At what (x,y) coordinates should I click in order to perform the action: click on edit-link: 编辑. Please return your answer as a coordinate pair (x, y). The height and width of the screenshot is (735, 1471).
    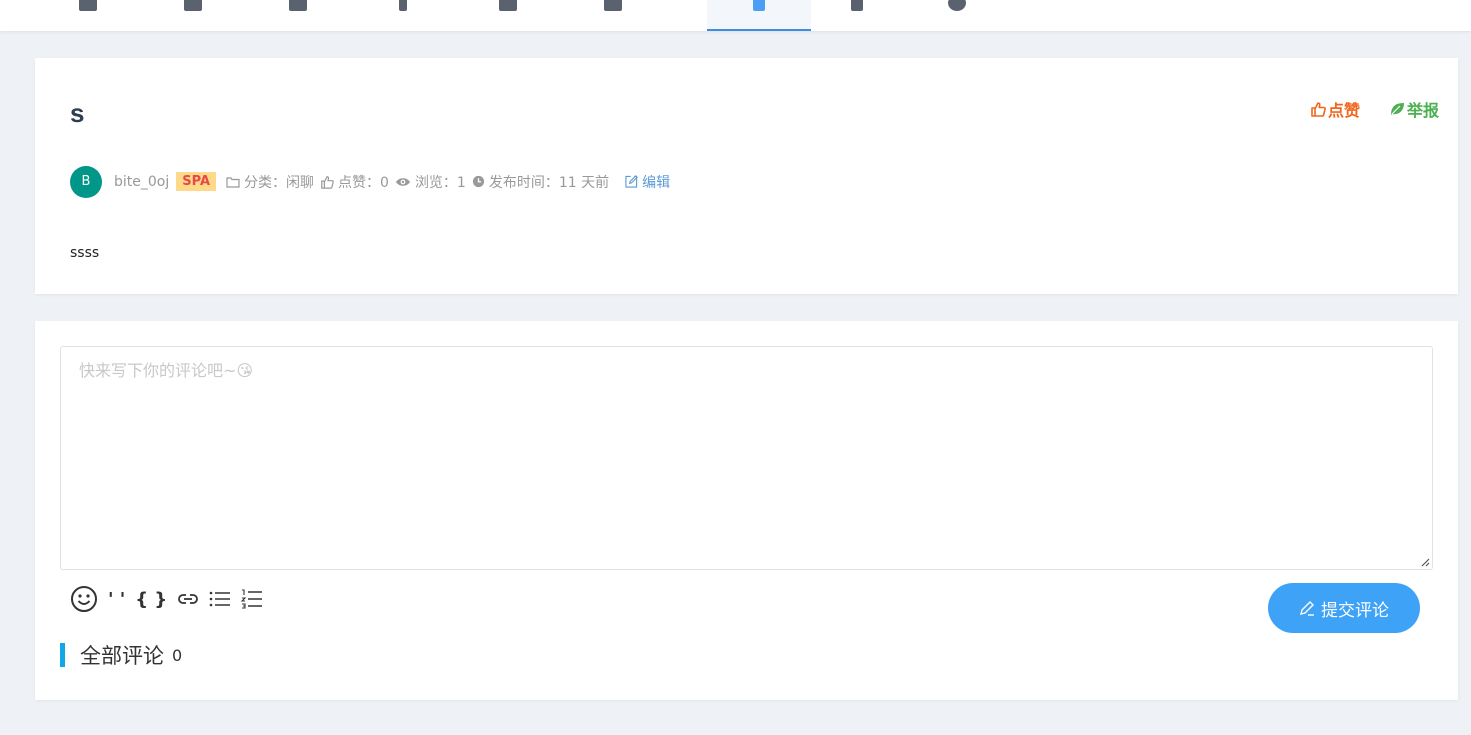
    Looking at the image, I should click on (647, 182).